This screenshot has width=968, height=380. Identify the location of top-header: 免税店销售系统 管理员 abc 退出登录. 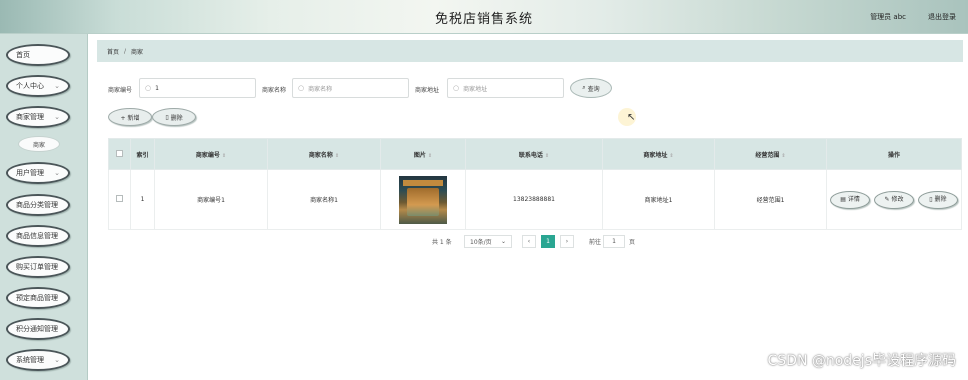
(484, 17).